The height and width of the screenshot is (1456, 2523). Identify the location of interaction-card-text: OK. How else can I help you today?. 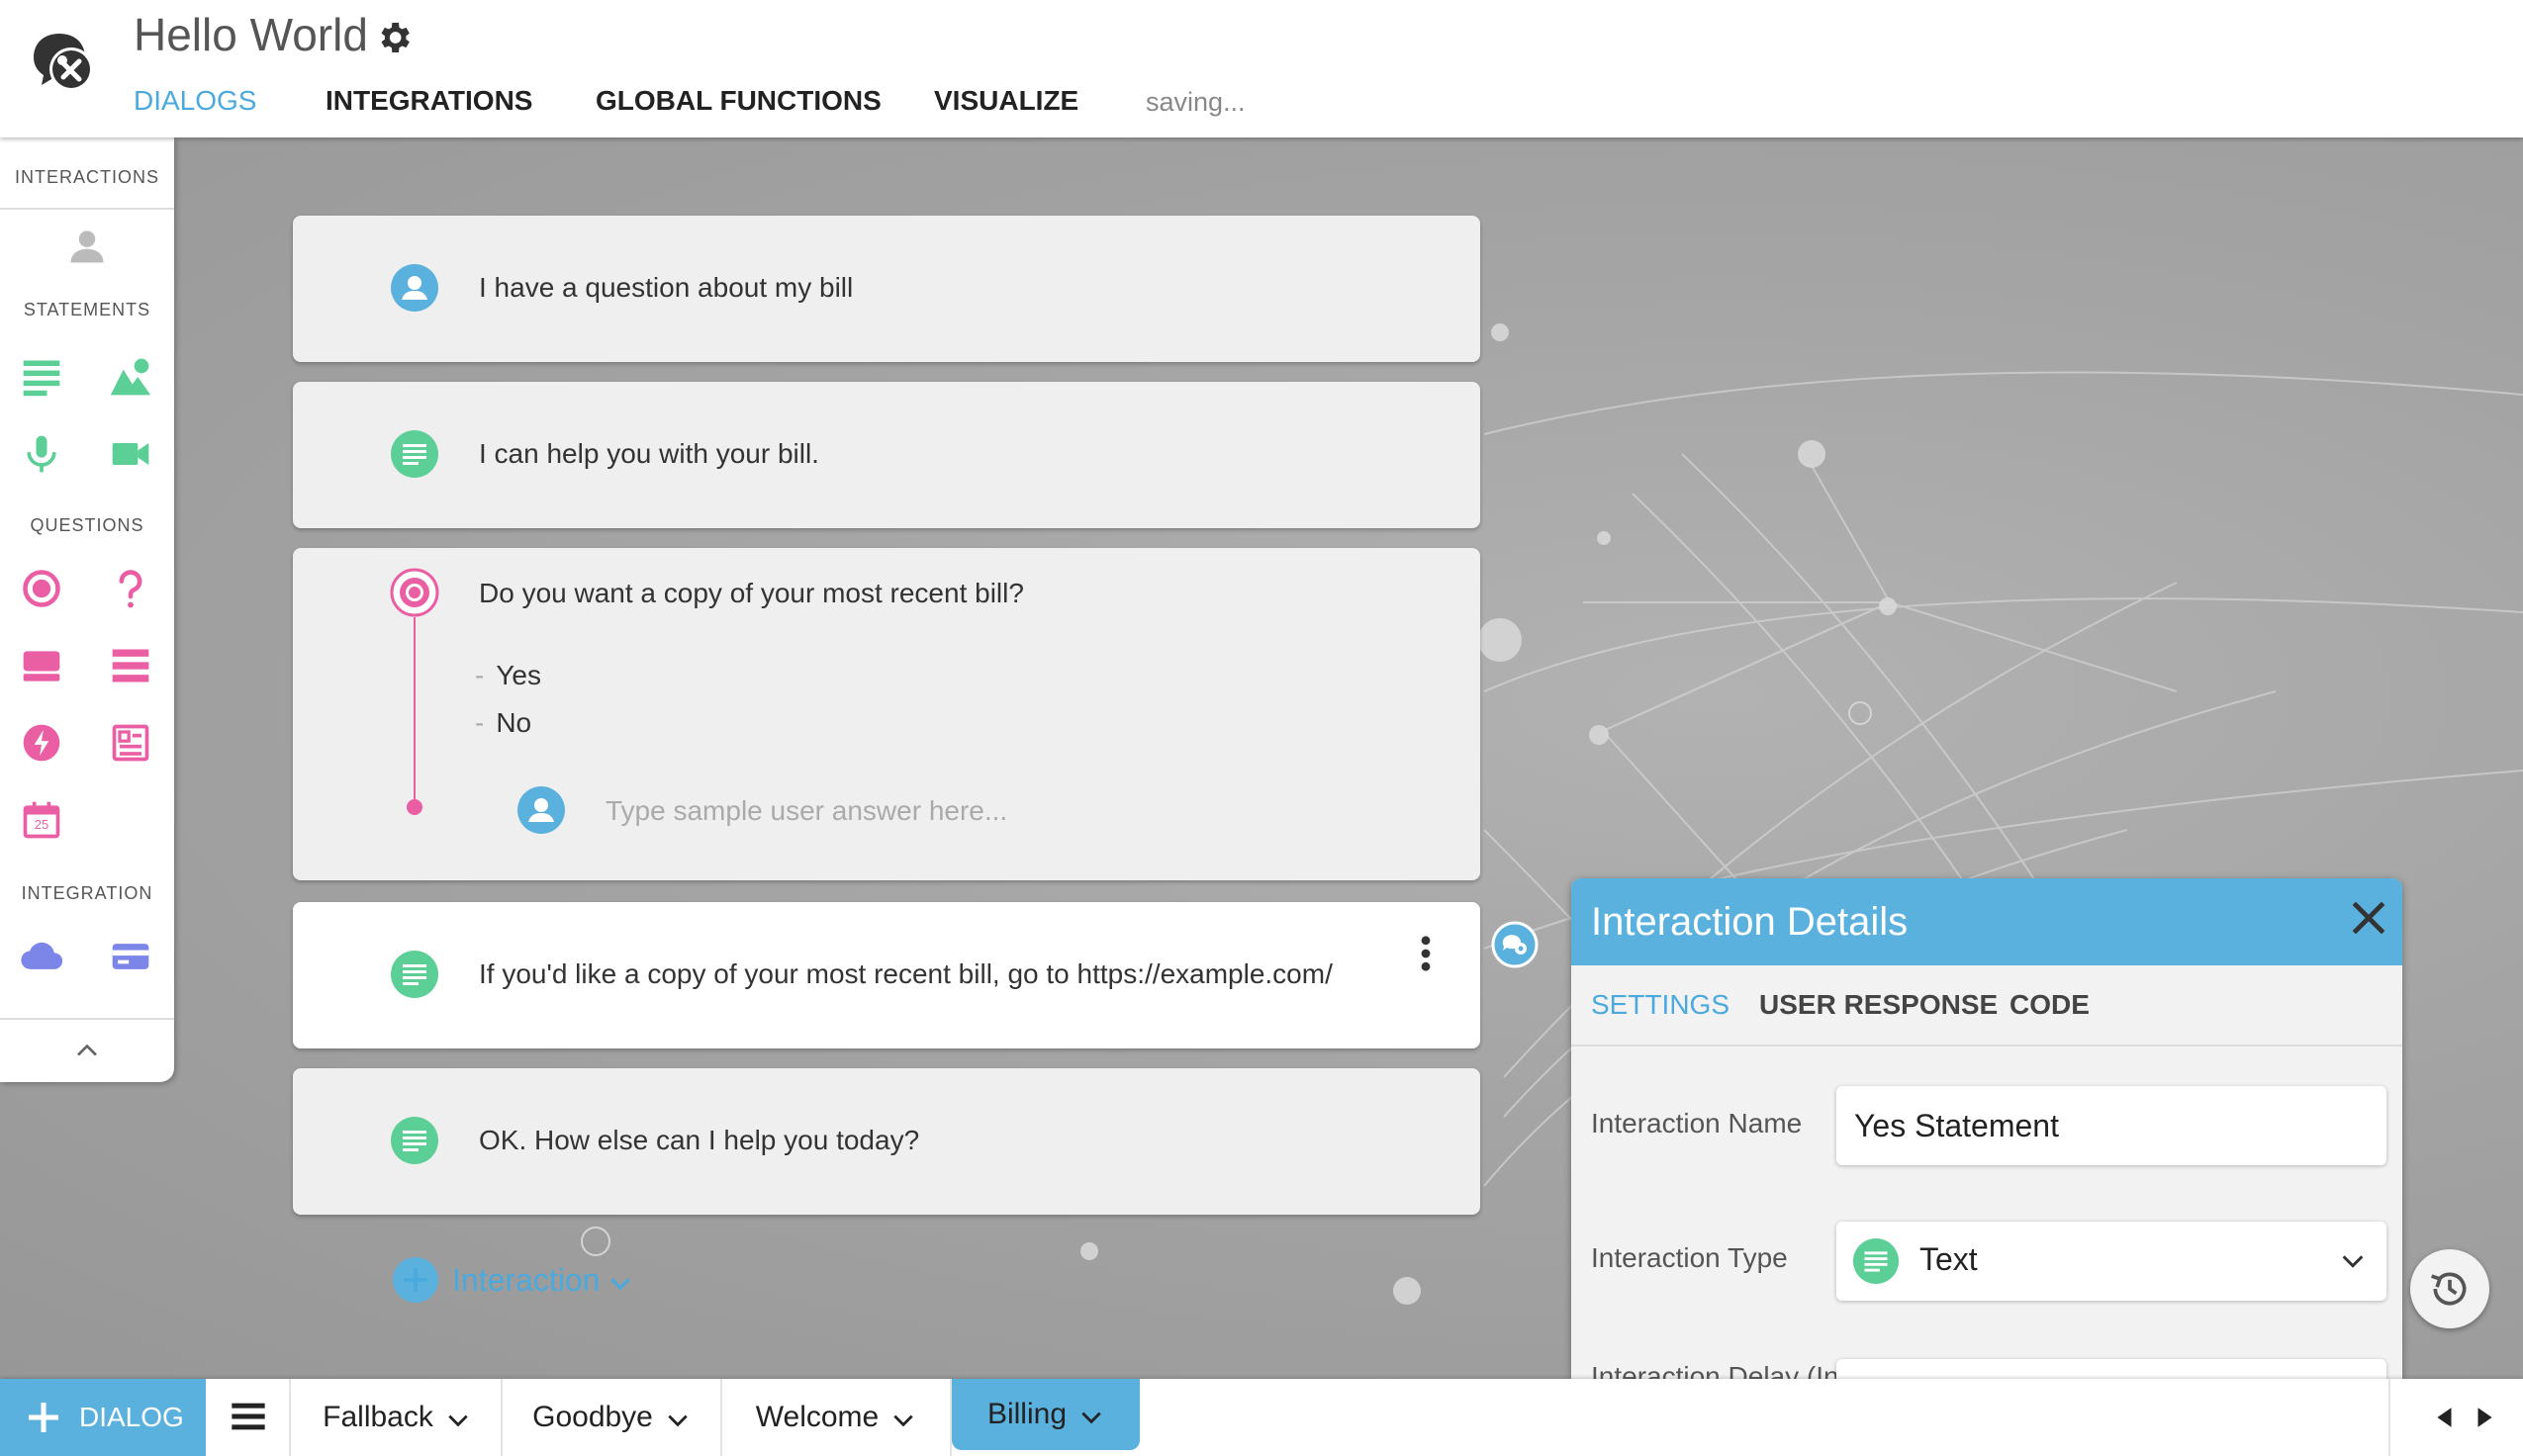
(886, 1141).